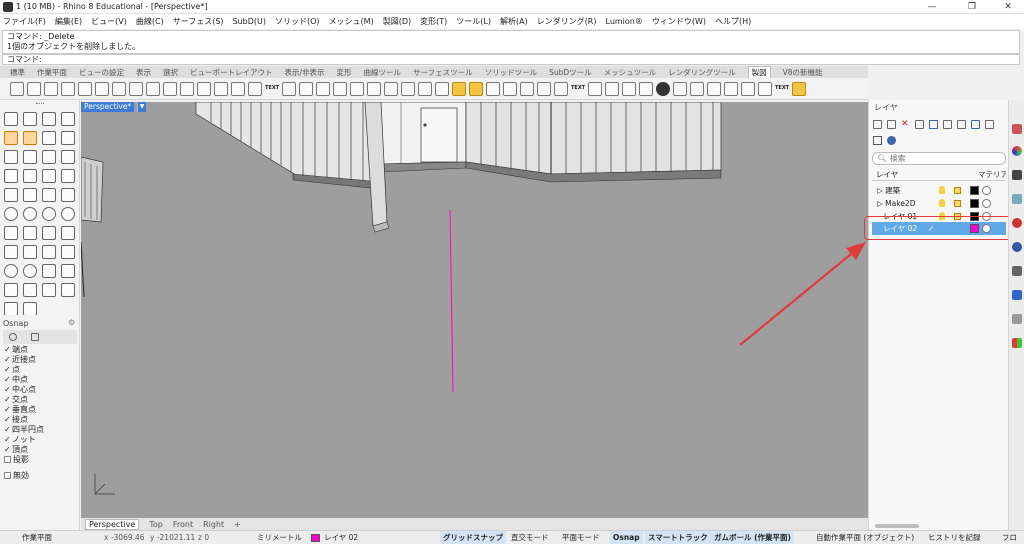 Image resolution: width=1024 pixels, height=544 pixels. What do you see at coordinates (626, 537) in the screenshot?
I see `status-osnap: Osnap` at bounding box center [626, 537].